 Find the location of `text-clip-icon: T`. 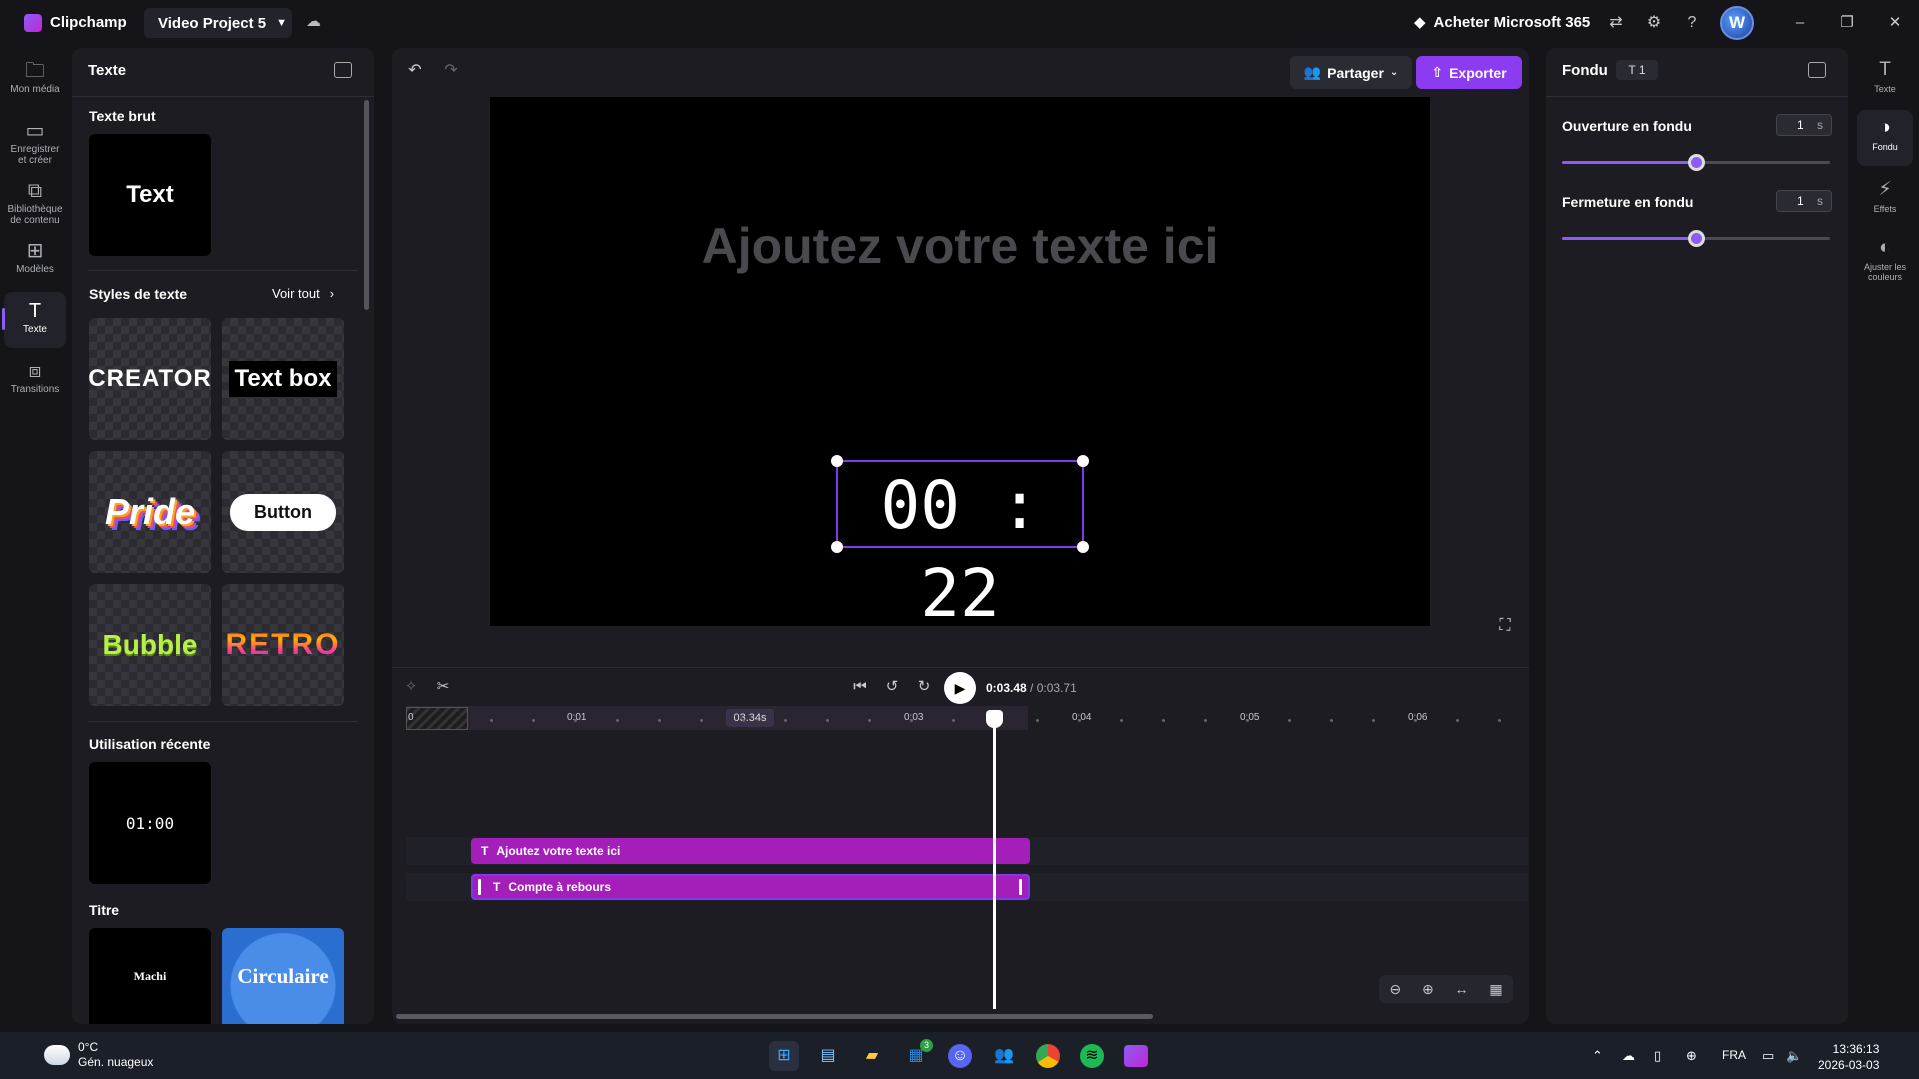

text-clip-icon: T is located at coordinates (485, 851).